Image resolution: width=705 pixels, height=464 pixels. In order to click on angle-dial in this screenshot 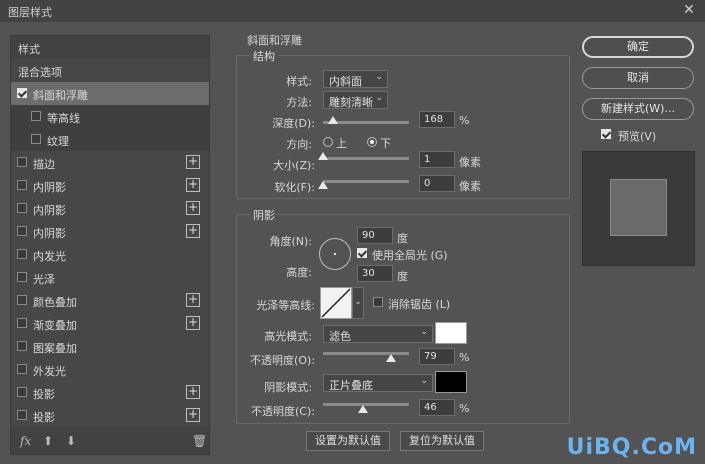, I will do `click(335, 254)`.